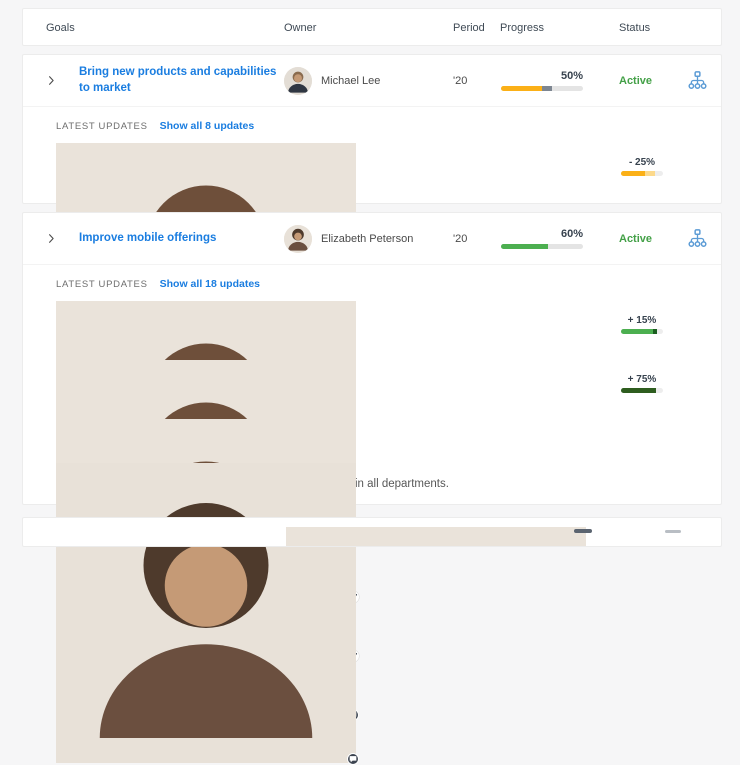 The image size is (740, 765). Describe the element at coordinates (642, 379) in the screenshot. I see `delta-percent: + 75%` at that location.